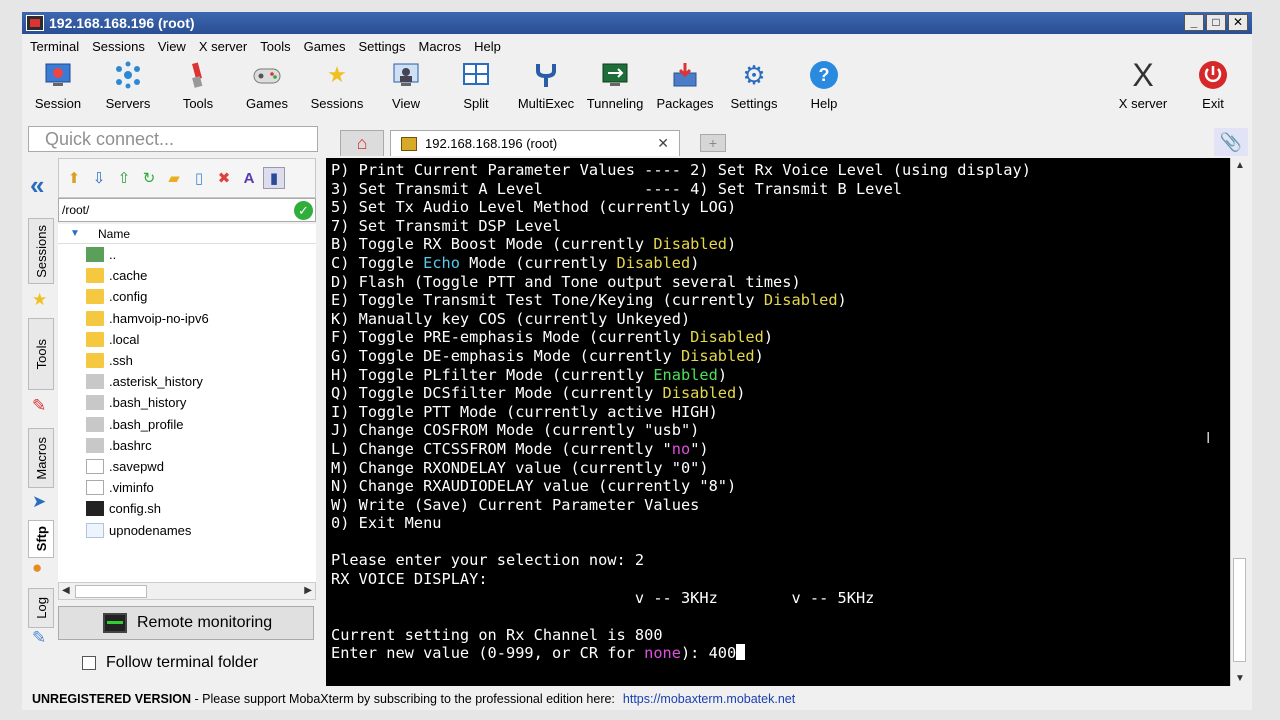 Image resolution: width=1280 pixels, height=720 pixels. Describe the element at coordinates (224, 178) in the screenshot. I see `delete-icon: ✖` at that location.